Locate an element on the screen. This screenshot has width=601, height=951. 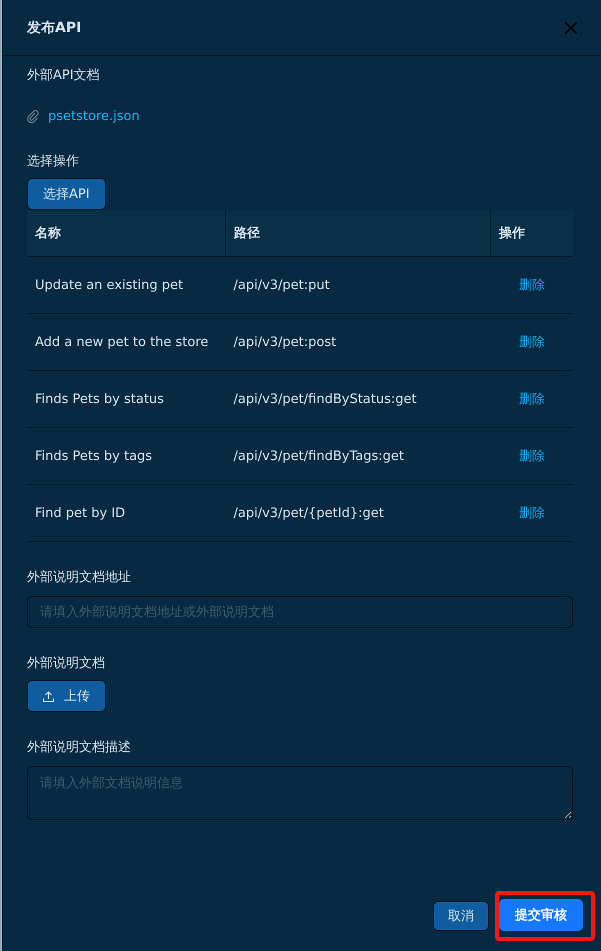
section-label: 选择操作 is located at coordinates (53, 161).